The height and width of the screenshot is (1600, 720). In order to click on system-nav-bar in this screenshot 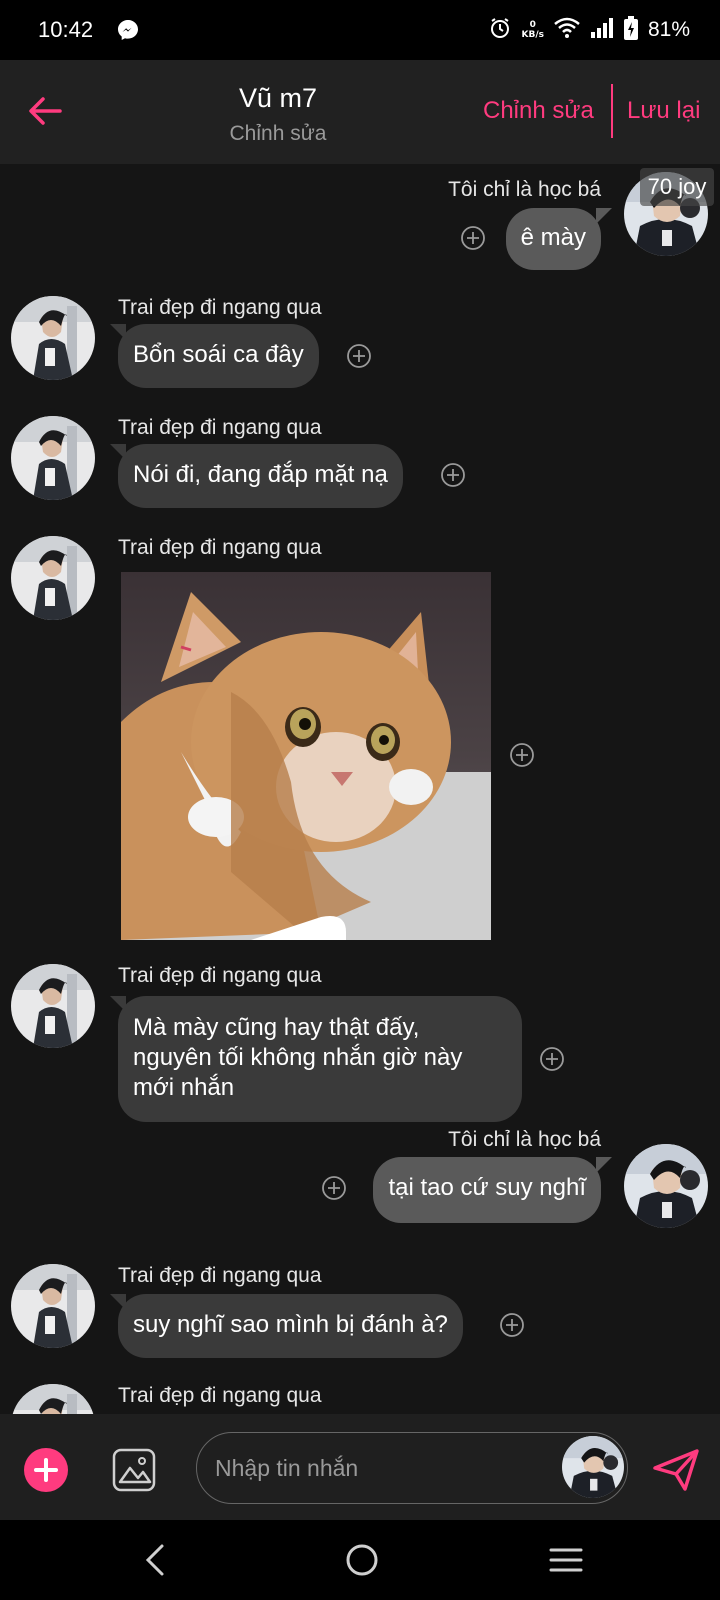, I will do `click(360, 1560)`.